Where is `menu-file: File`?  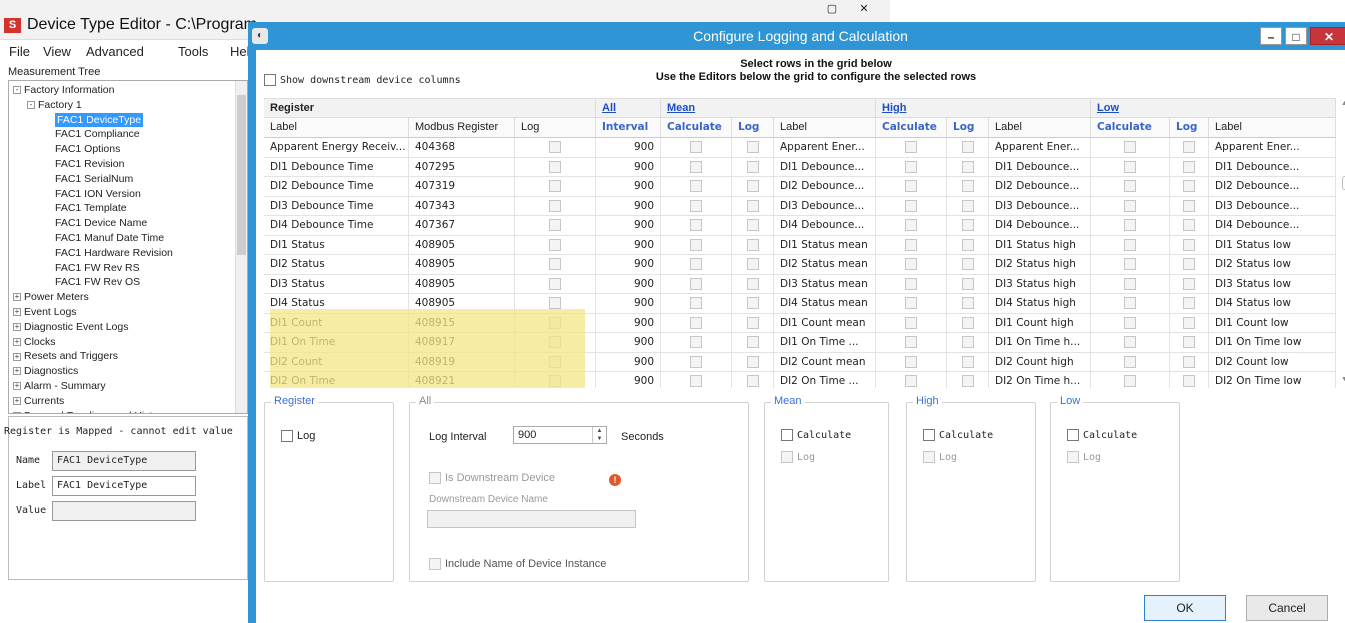
menu-file: File is located at coordinates (19, 51).